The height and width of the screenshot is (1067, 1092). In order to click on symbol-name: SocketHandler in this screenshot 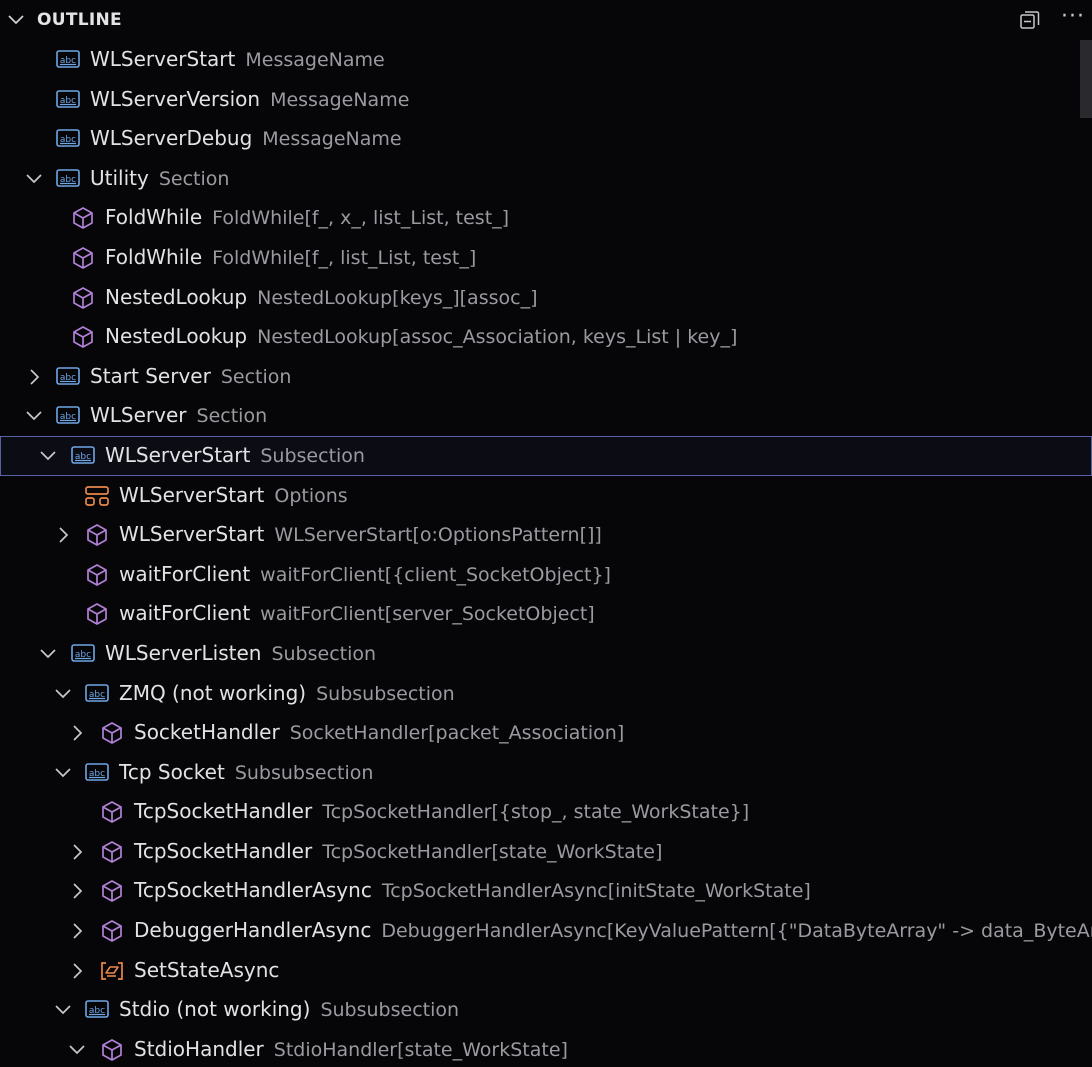, I will do `click(207, 732)`.